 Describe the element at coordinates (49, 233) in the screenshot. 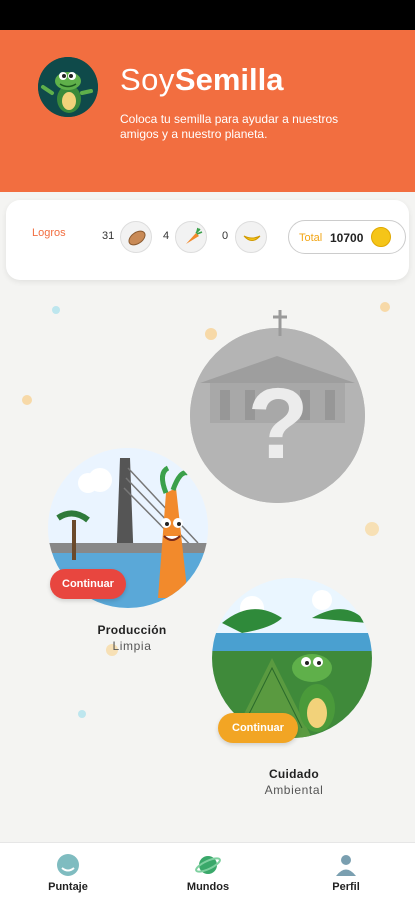

I see `achievements-label: Logros` at that location.